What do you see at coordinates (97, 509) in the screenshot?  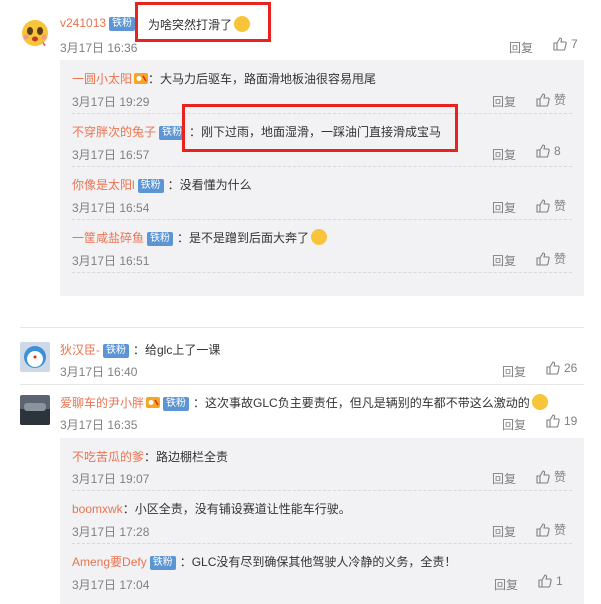 I see `username-link: boomxwk` at bounding box center [97, 509].